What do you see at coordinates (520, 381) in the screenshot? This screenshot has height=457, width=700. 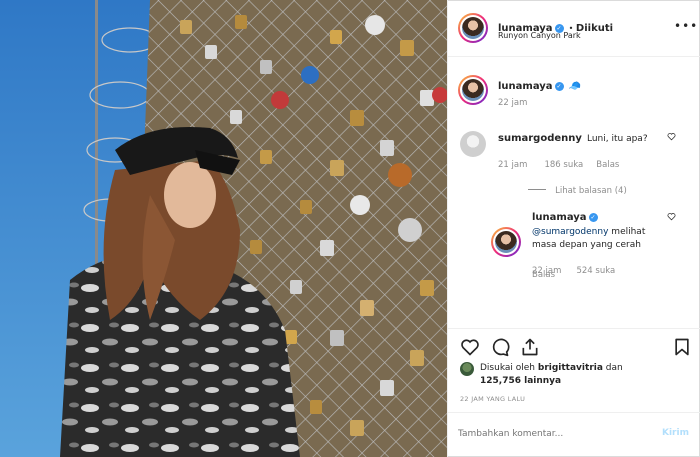 I see `likes-count: 125,756 lainnya` at bounding box center [520, 381].